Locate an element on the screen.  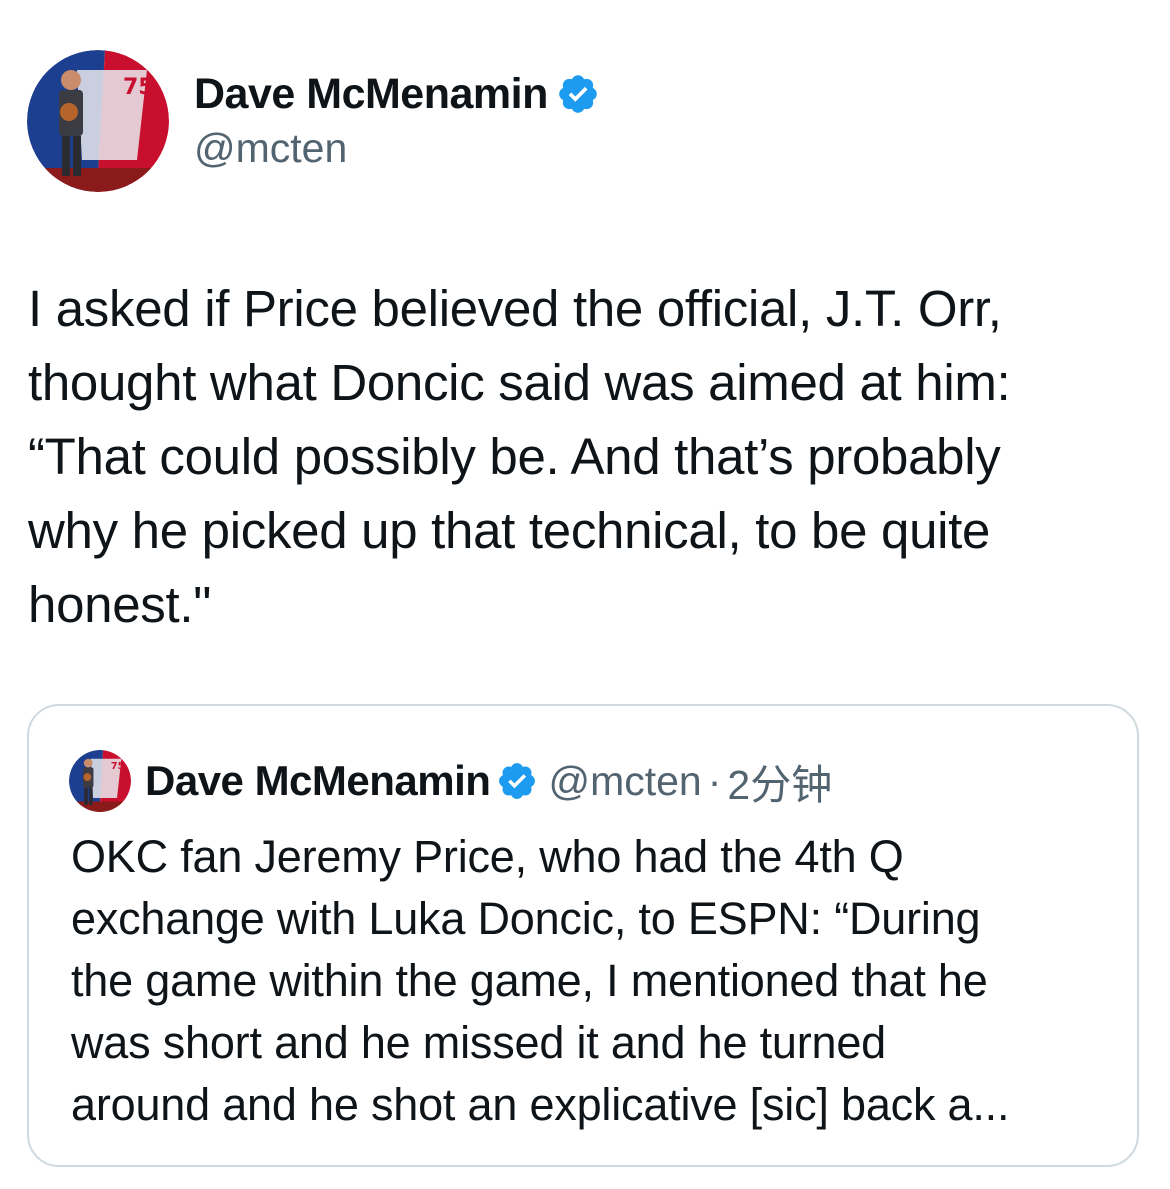
quoted-tweet-timestamp: 2分钟 is located at coordinates (780, 785).